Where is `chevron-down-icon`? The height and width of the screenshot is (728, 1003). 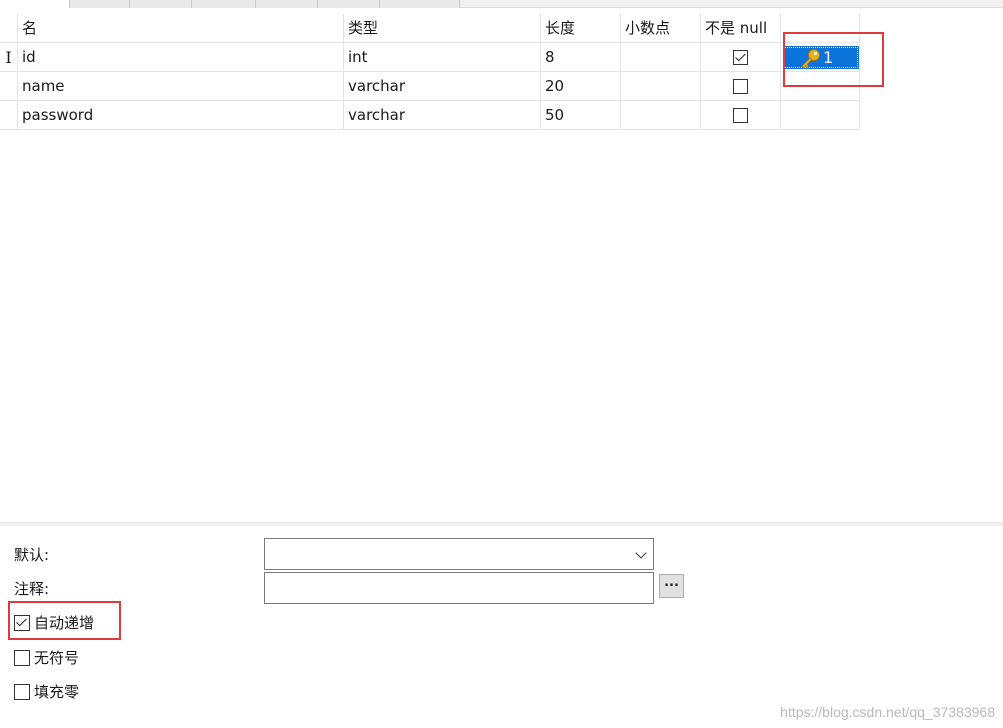
chevron-down-icon is located at coordinates (641, 553).